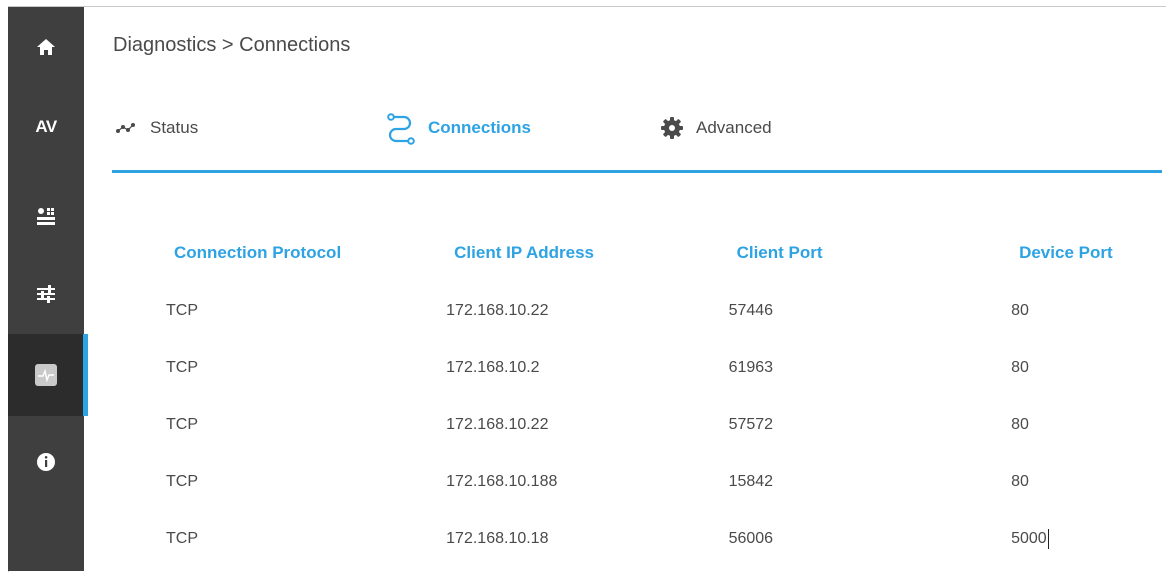  I want to click on column-header-client-ip: Client IP Address, so click(524, 252).